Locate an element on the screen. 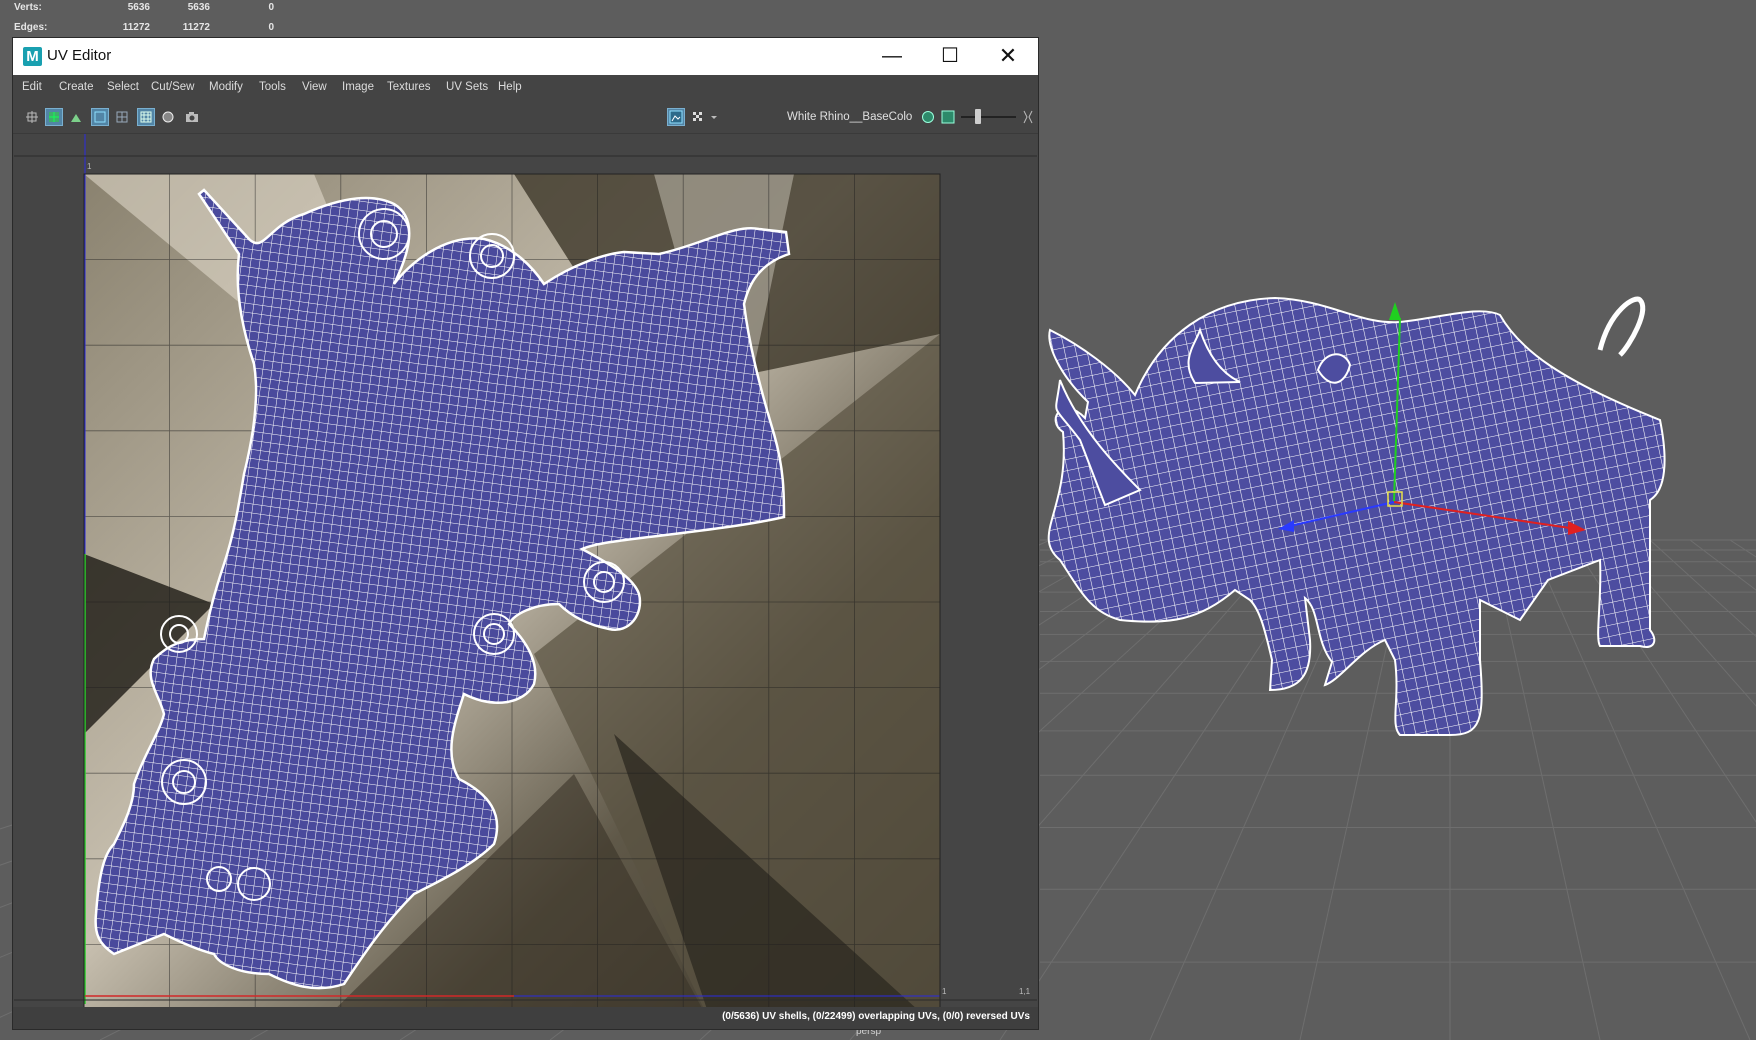 Image resolution: width=1756 pixels, height=1040 pixels. menu-tools: Tools is located at coordinates (272, 87).